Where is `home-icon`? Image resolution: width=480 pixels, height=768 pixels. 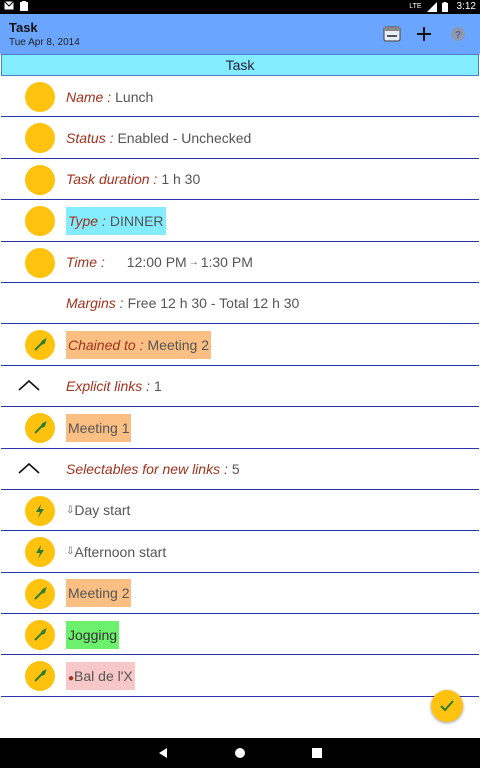
home-icon is located at coordinates (240, 753).